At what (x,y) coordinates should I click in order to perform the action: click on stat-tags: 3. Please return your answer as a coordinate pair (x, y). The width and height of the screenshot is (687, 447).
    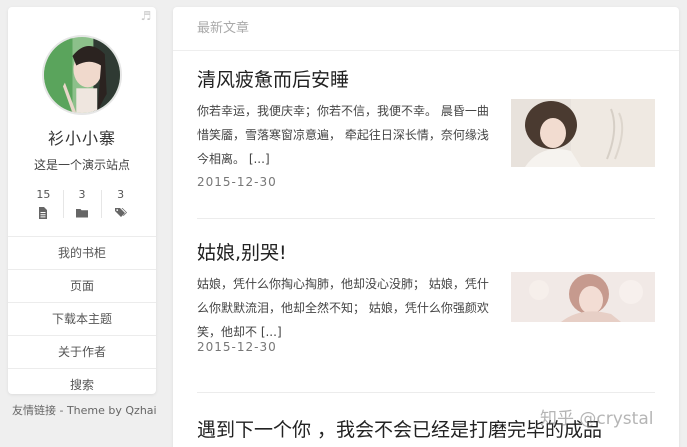
    Looking at the image, I should click on (120, 204).